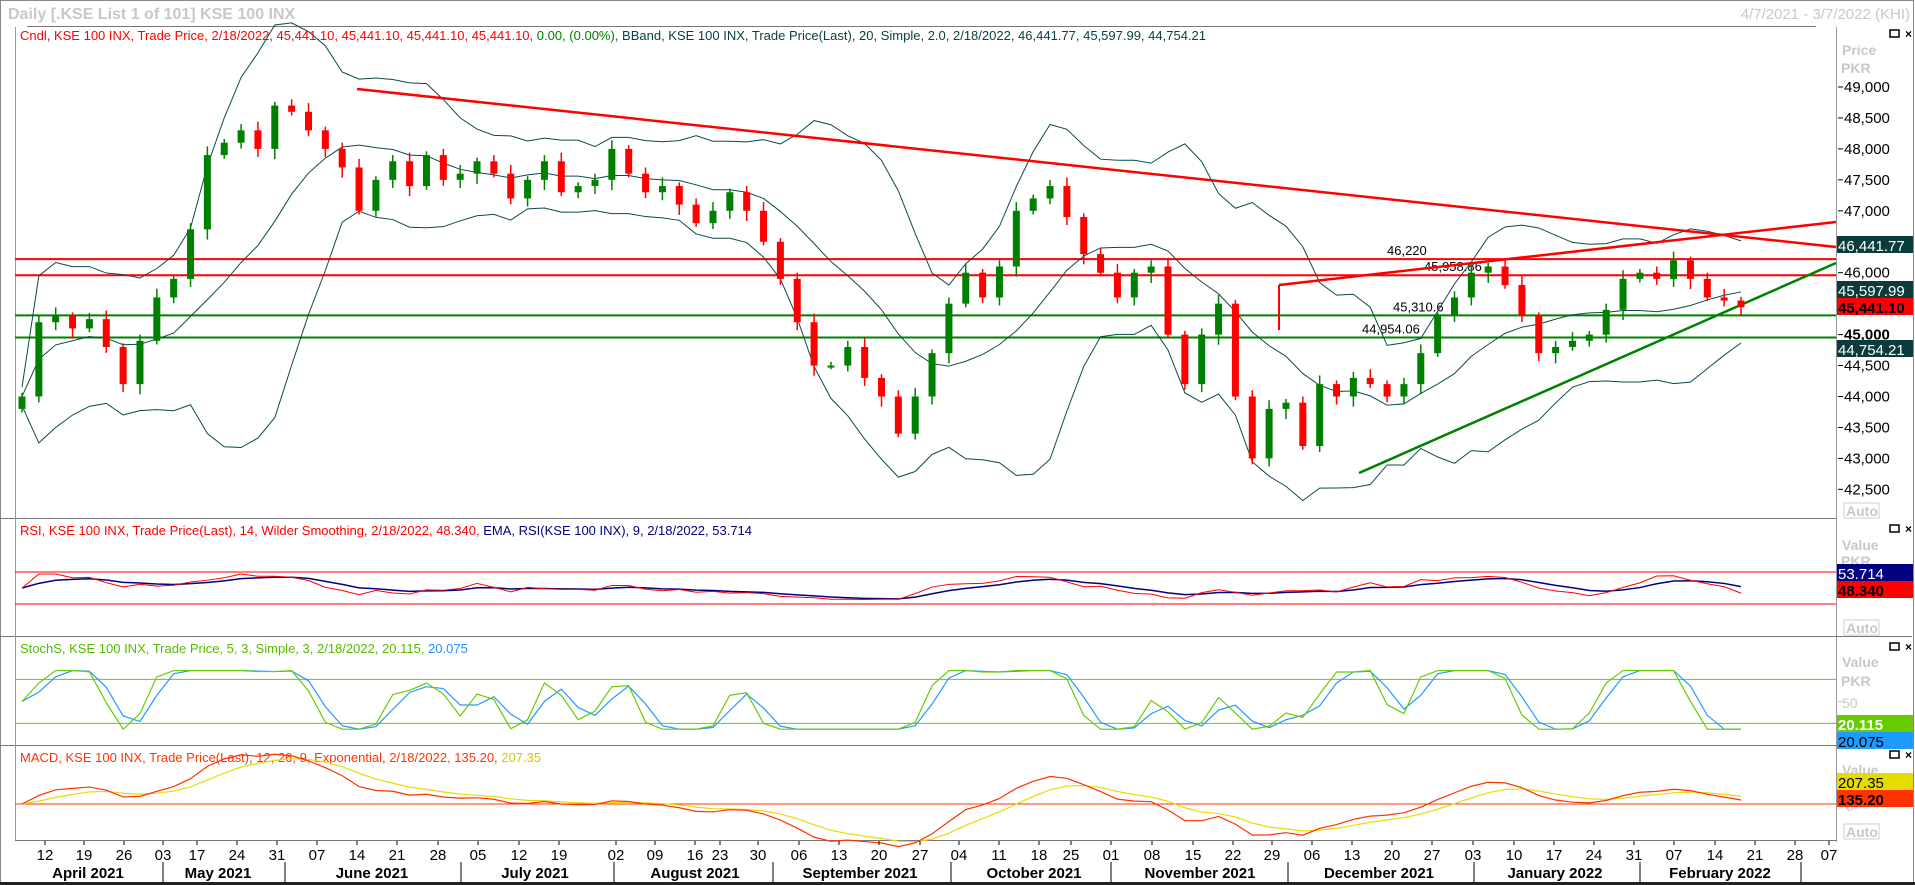  Describe the element at coordinates (519, 855) in the screenshot. I see `day-tick-label: 12` at that location.